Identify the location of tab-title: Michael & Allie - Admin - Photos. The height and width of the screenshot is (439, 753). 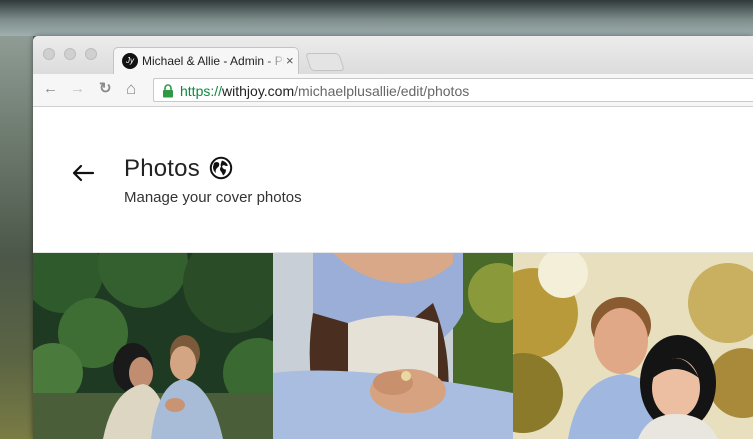
(213, 61).